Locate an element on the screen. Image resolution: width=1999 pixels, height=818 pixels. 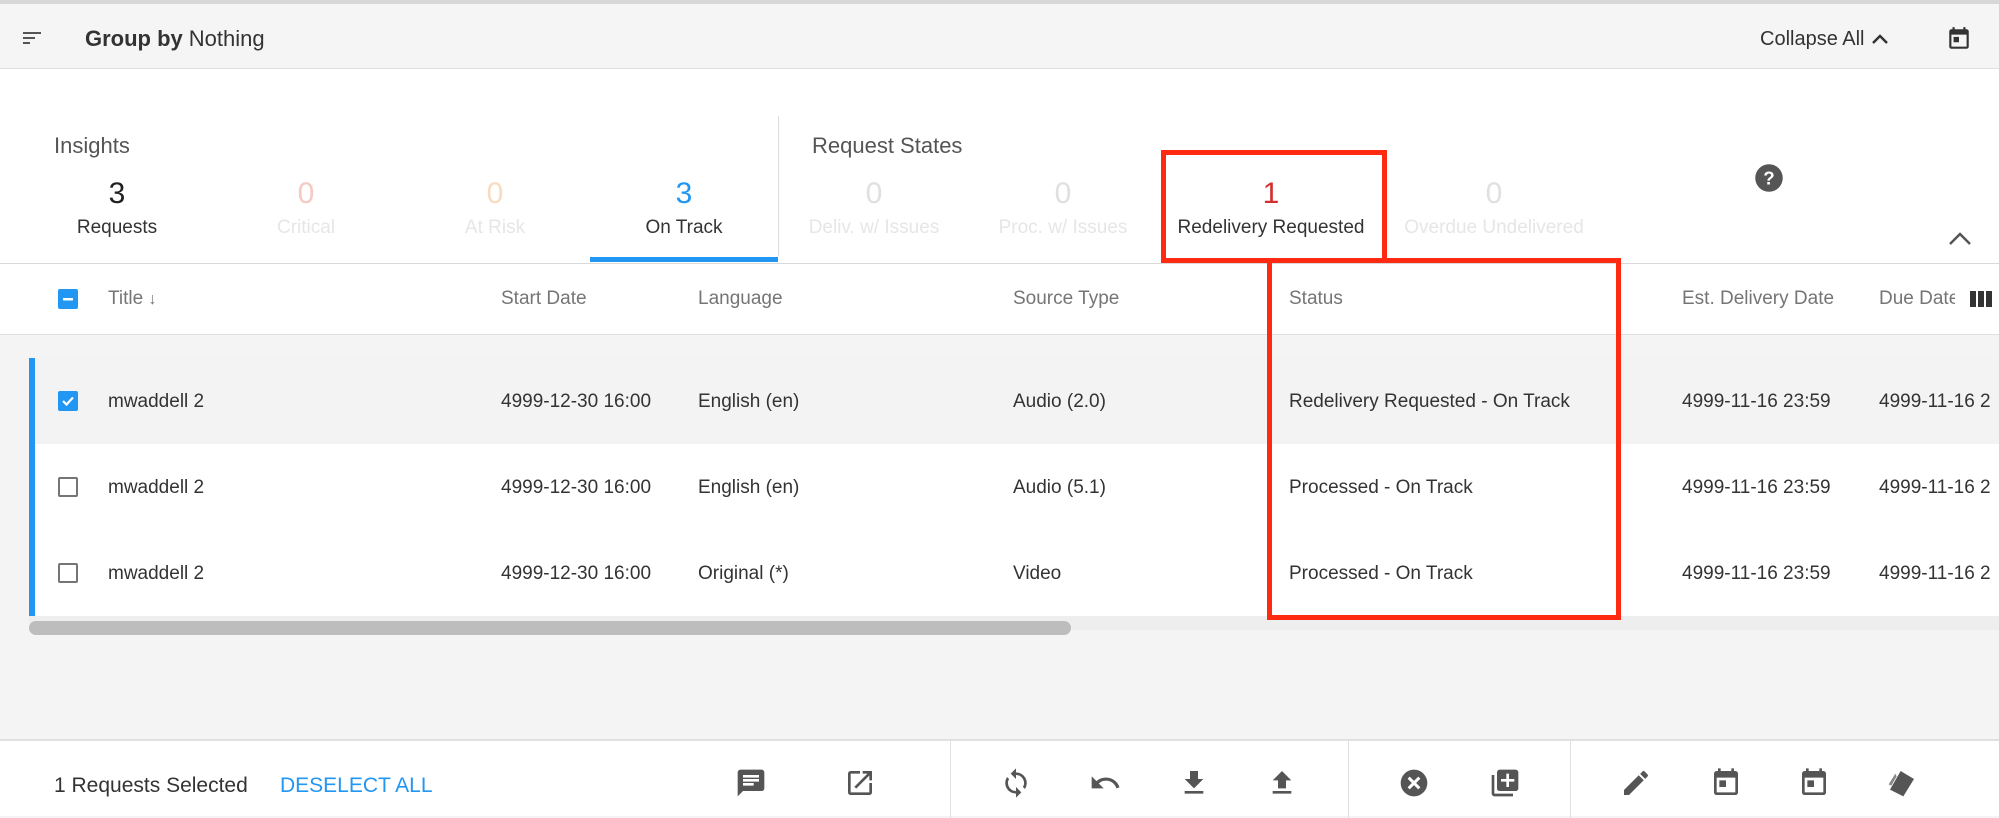
chevron-up-icon is located at coordinates (1880, 39).